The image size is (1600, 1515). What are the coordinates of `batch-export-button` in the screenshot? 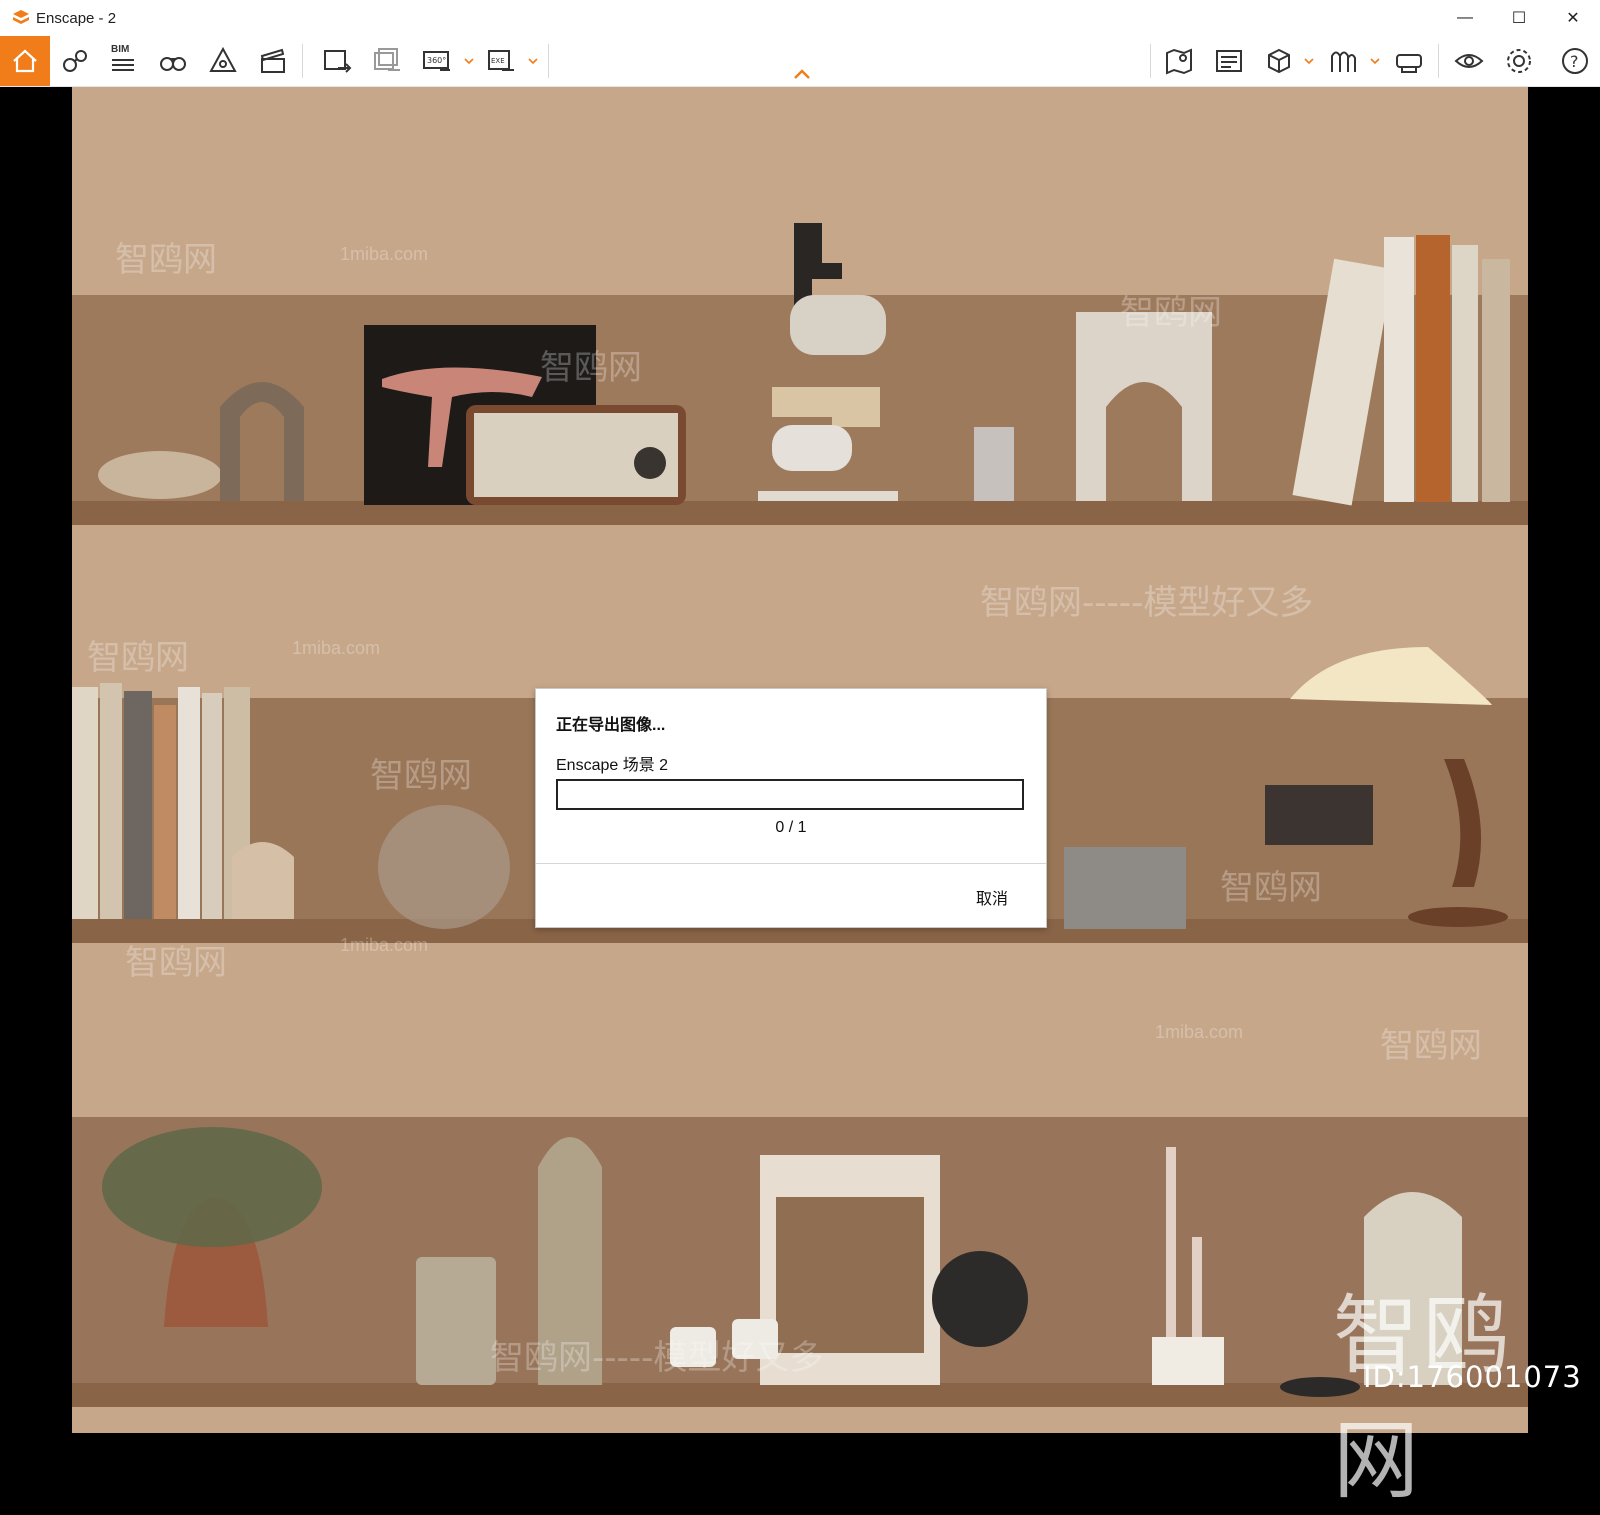 It's located at (387, 61).